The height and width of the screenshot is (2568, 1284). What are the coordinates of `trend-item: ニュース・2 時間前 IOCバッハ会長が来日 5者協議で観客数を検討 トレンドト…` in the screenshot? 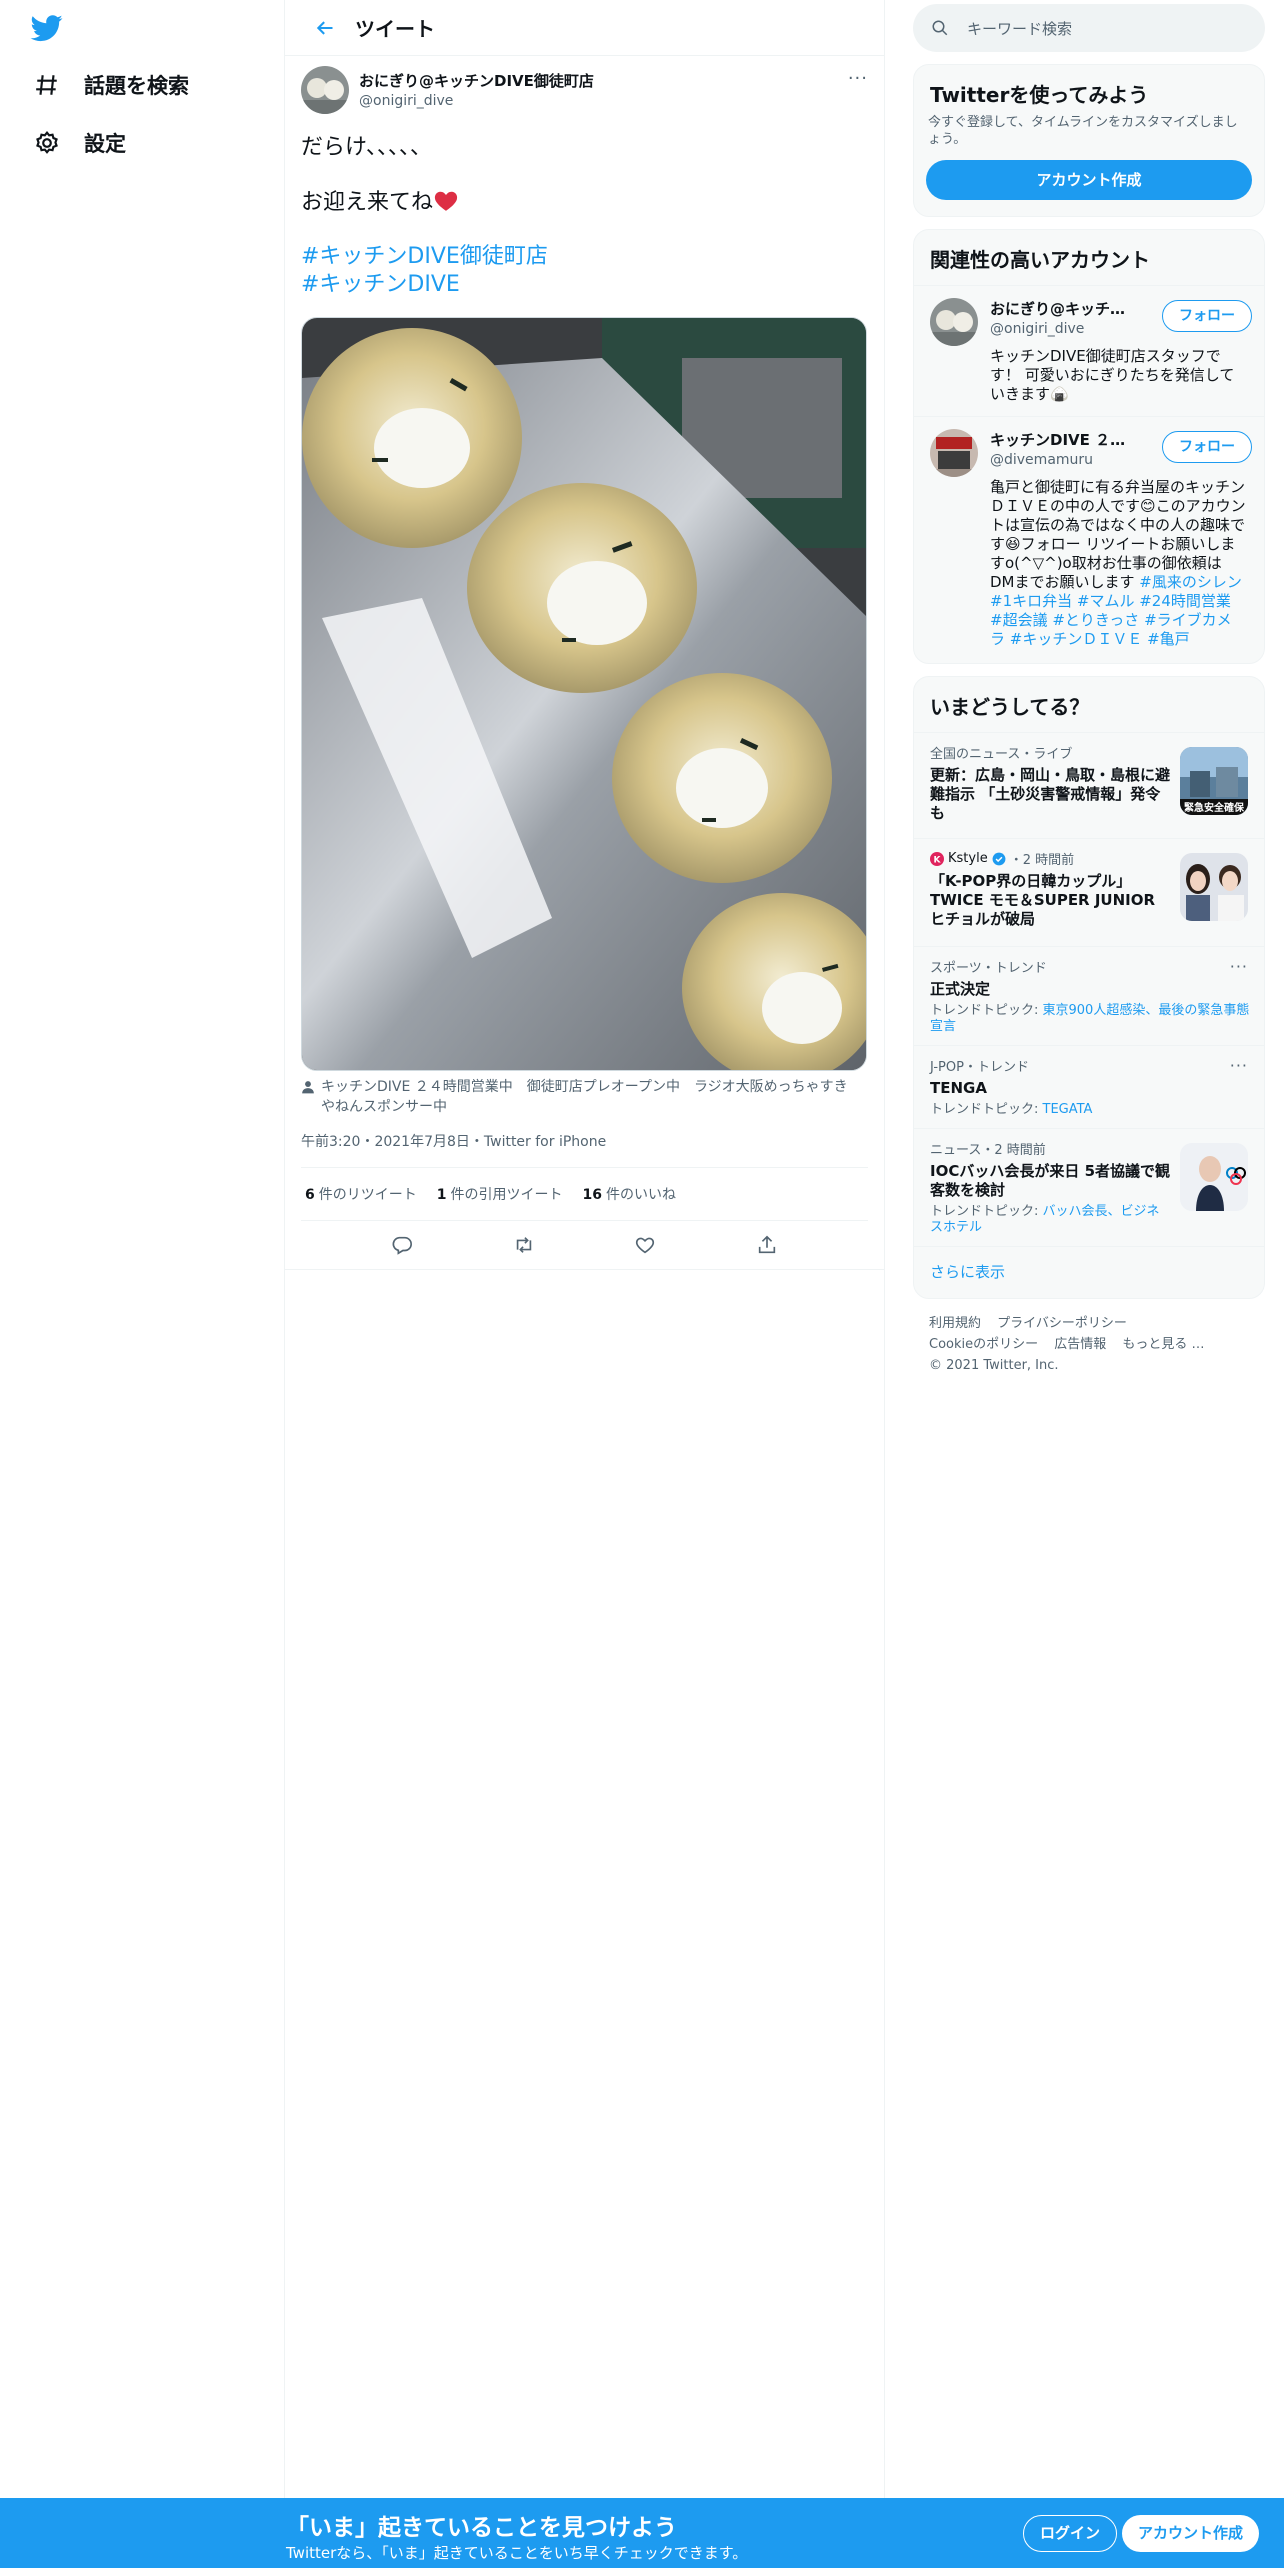 It's located at (1089, 1187).